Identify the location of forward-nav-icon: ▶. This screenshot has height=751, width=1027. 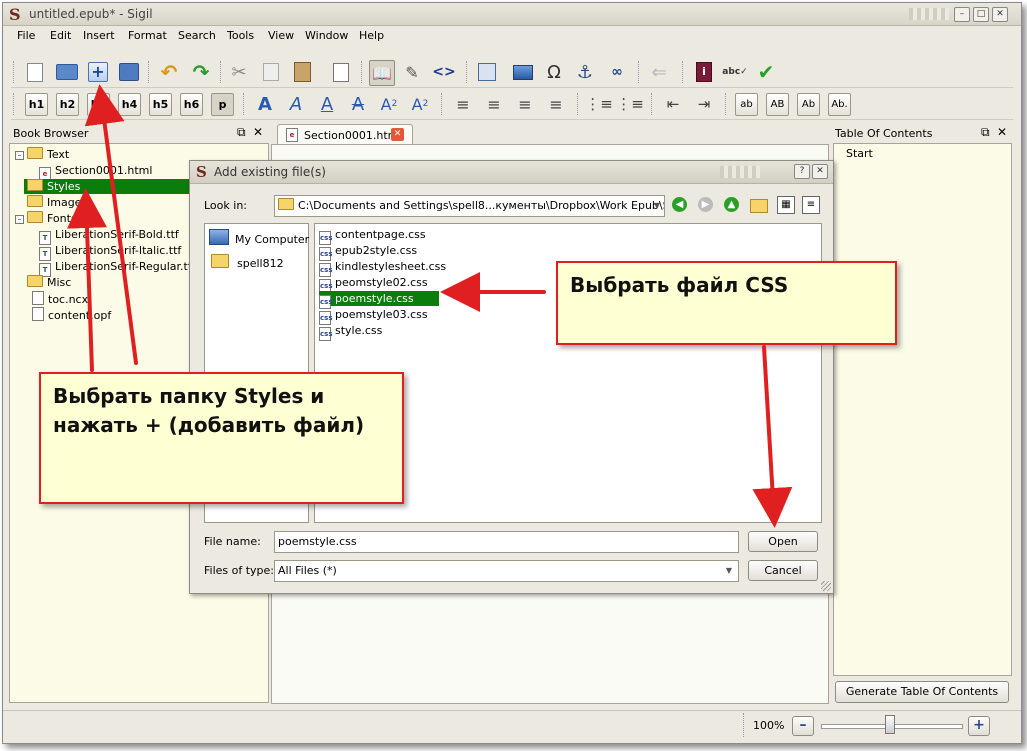
(705, 204).